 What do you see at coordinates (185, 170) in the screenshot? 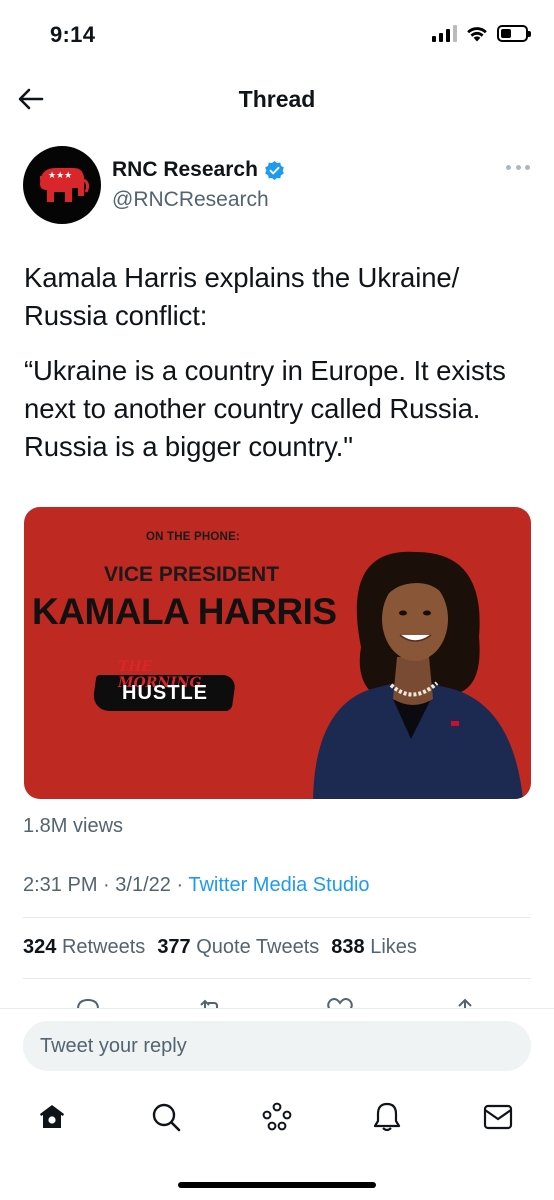
I see `author-name: RNC Research` at bounding box center [185, 170].